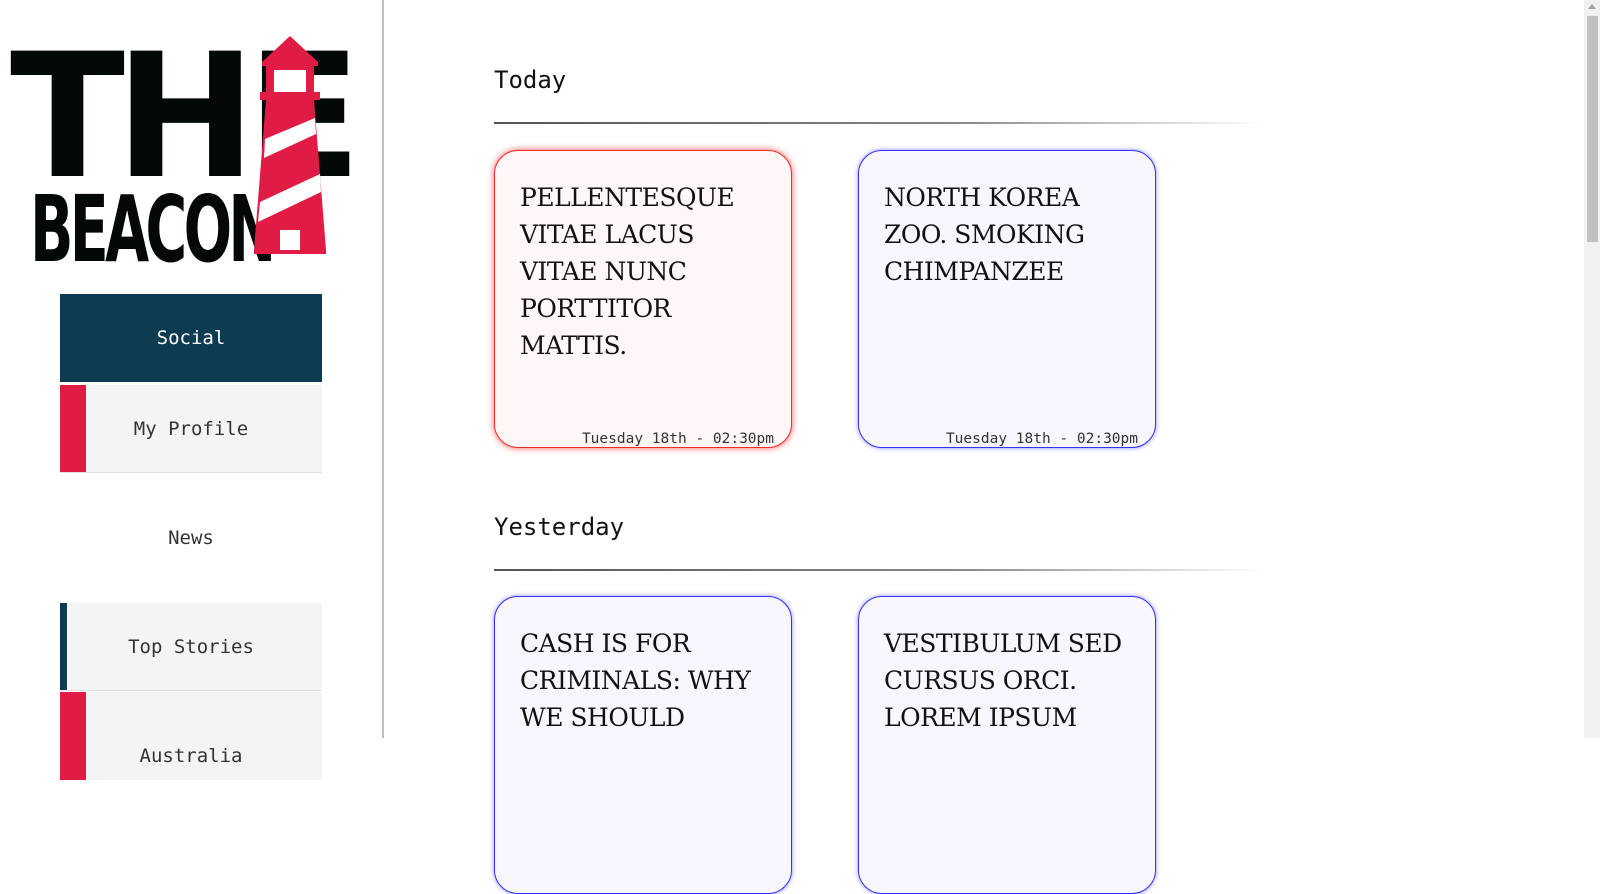 The height and width of the screenshot is (894, 1600). What do you see at coordinates (984, 234) in the screenshot?
I see `story-headline: NORTH KOREA ZOO. SMOKING CHIMPANZEE` at bounding box center [984, 234].